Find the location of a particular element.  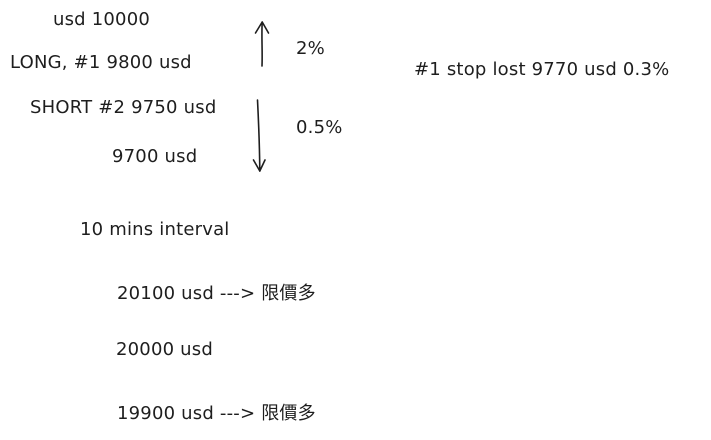

up-arrow is located at coordinates (262, 44).